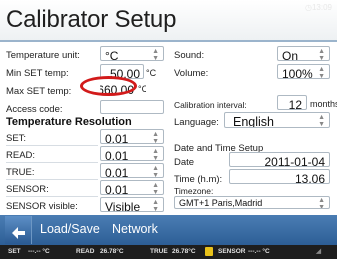  I want to click on clock-icon: ◷, so click(308, 7).